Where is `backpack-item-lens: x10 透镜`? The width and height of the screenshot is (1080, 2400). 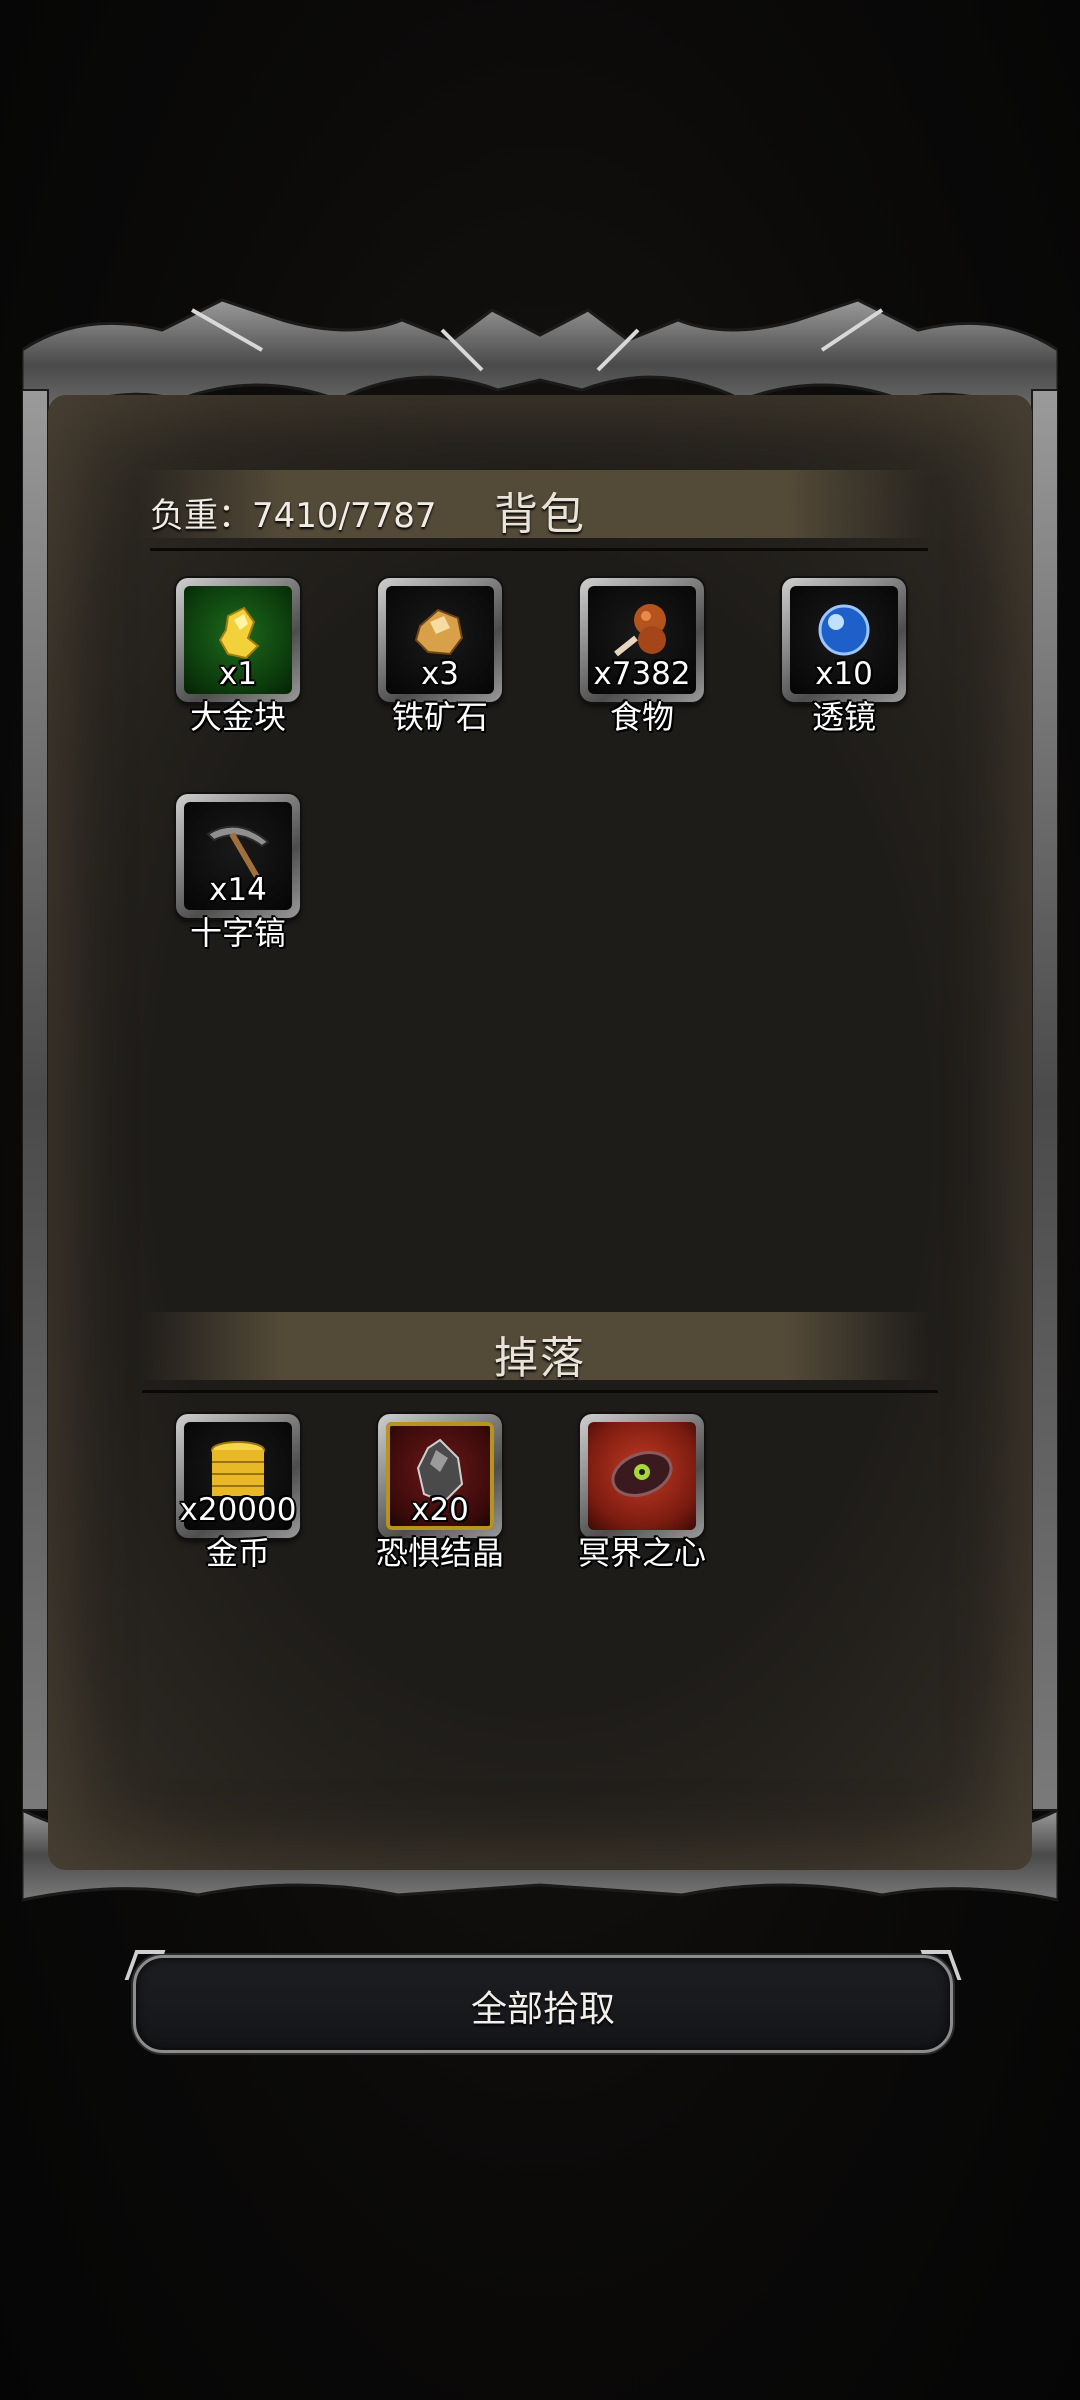 backpack-item-lens: x10 透镜 is located at coordinates (844, 657).